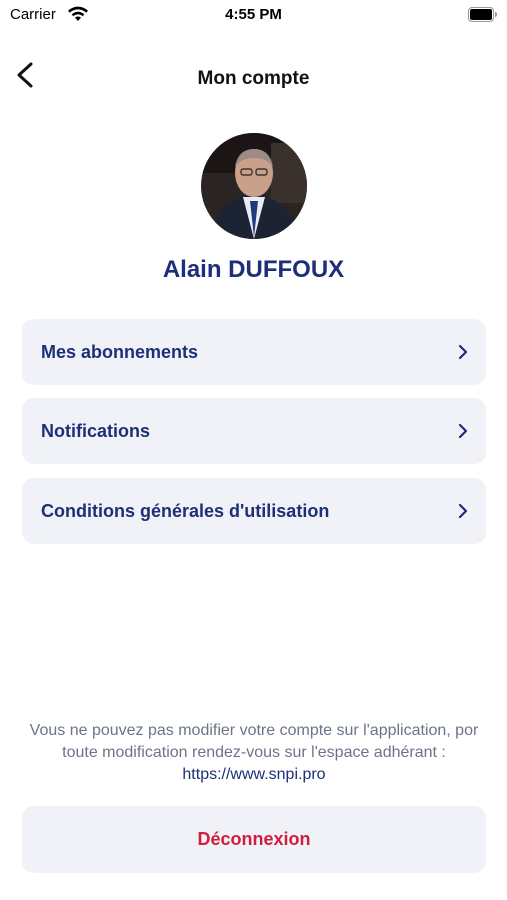 The height and width of the screenshot is (900, 507). I want to click on menu-item-label: Mes abonnements, so click(120, 352).